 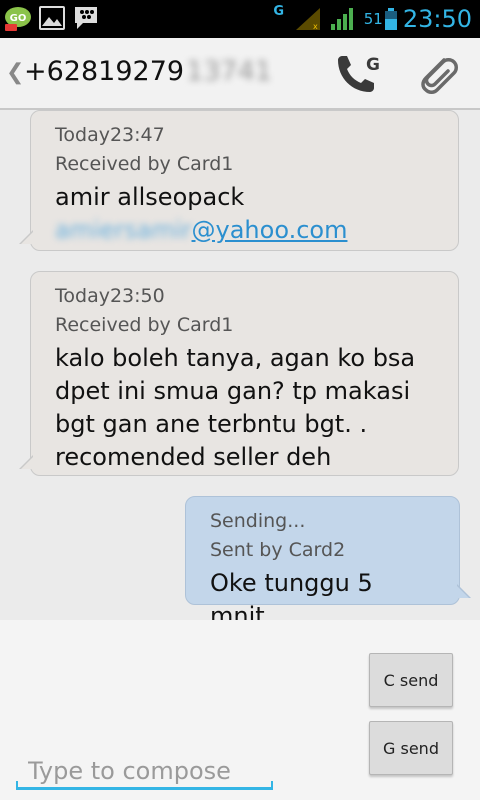 What do you see at coordinates (110, 296) in the screenshot?
I see `message-timestamp: Today23:50` at bounding box center [110, 296].